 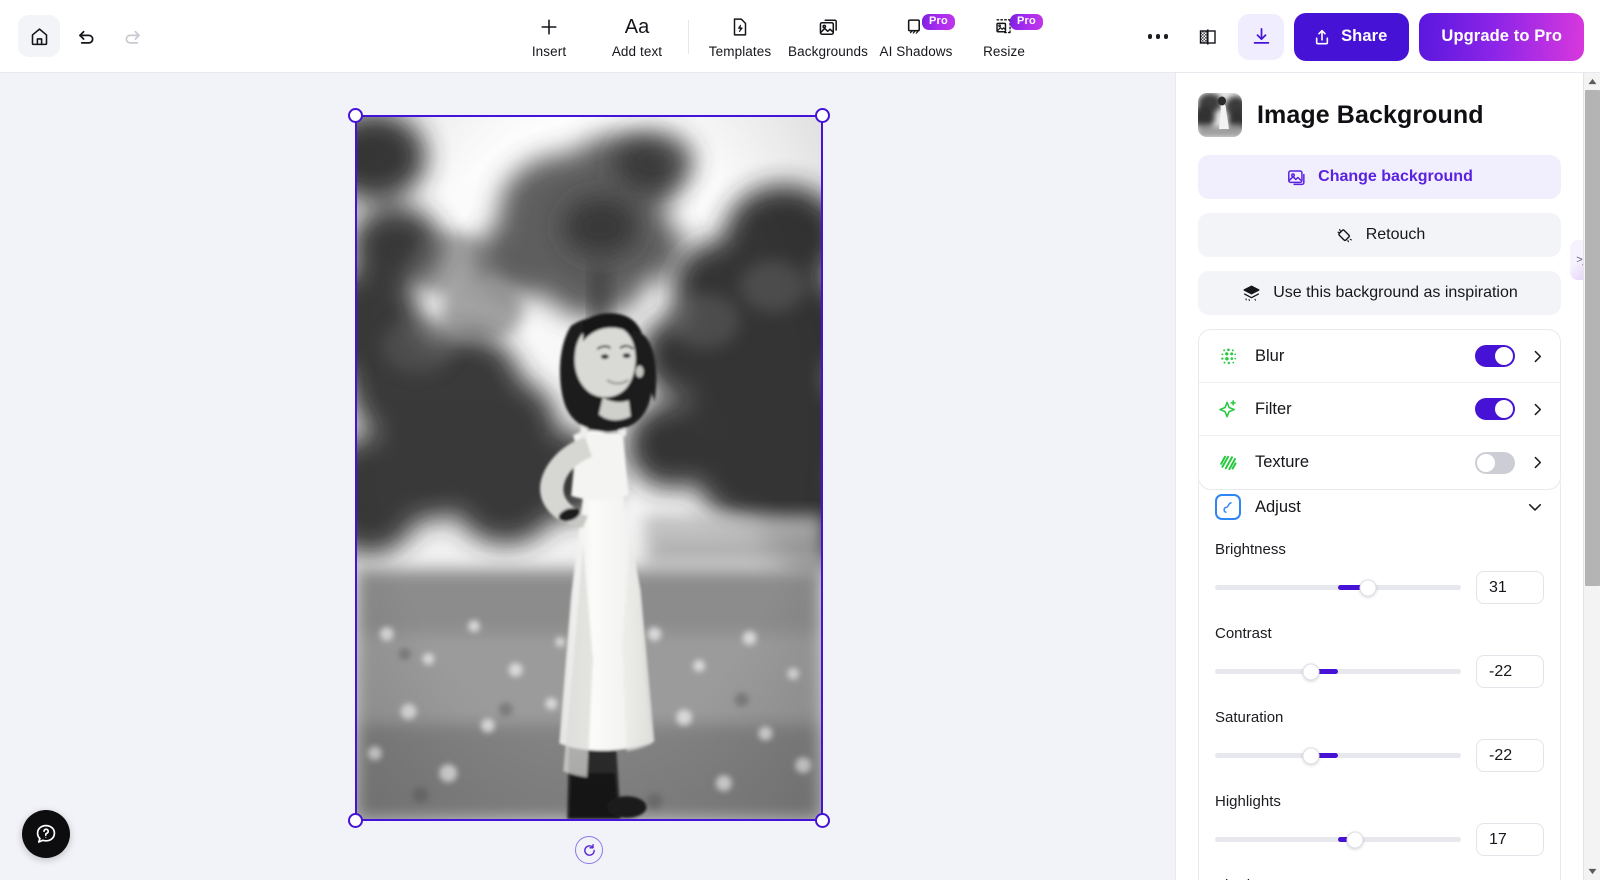 I want to click on brightness-track, so click(x=1338, y=587).